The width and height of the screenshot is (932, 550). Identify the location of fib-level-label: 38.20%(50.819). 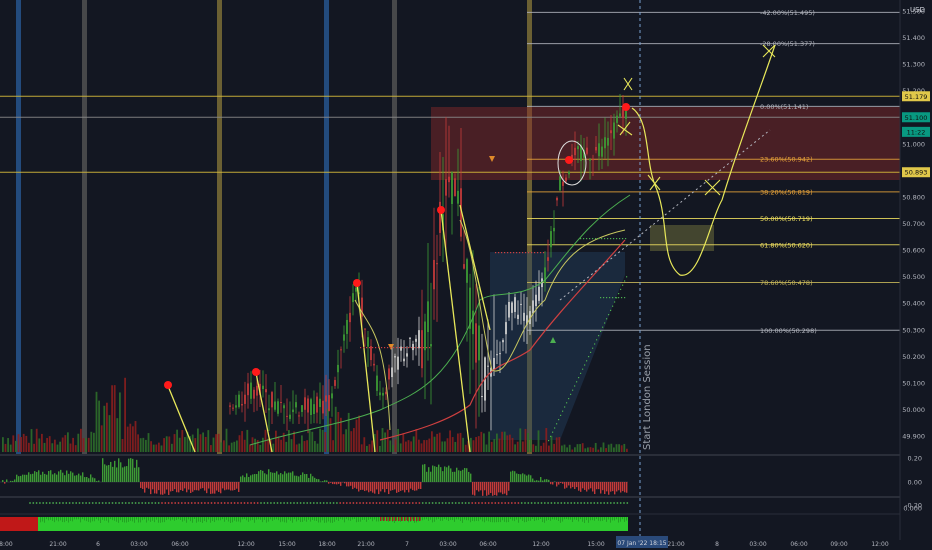
(786, 192).